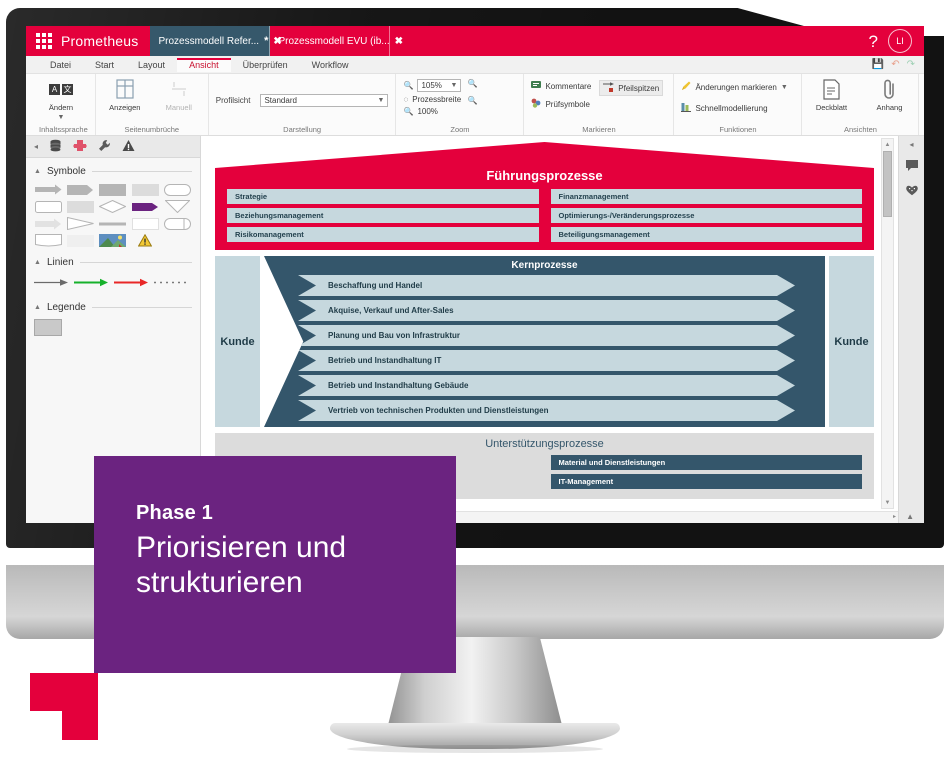 This screenshot has width=950, height=778. I want to click on vertical-scrollbar: ▲ ▼, so click(887, 323).